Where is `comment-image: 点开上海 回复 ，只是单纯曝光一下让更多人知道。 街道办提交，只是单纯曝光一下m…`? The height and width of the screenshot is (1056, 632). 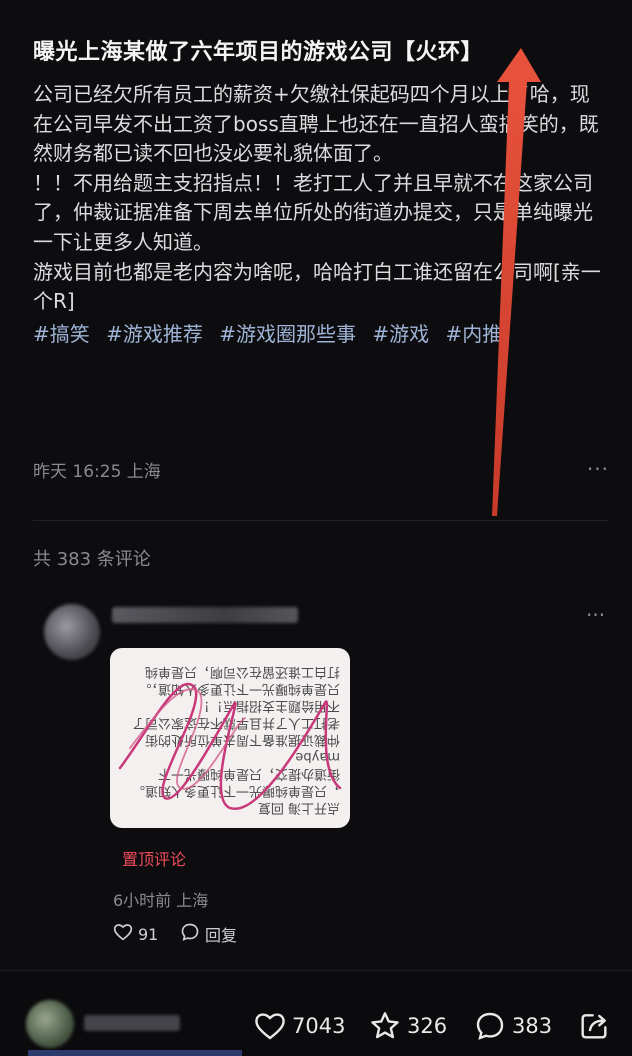
comment-image: 点开上海 回复 ，只是单纯曝光一下让更多人知道。 街道办提交，只是单纯曝光一下m… is located at coordinates (230, 738).